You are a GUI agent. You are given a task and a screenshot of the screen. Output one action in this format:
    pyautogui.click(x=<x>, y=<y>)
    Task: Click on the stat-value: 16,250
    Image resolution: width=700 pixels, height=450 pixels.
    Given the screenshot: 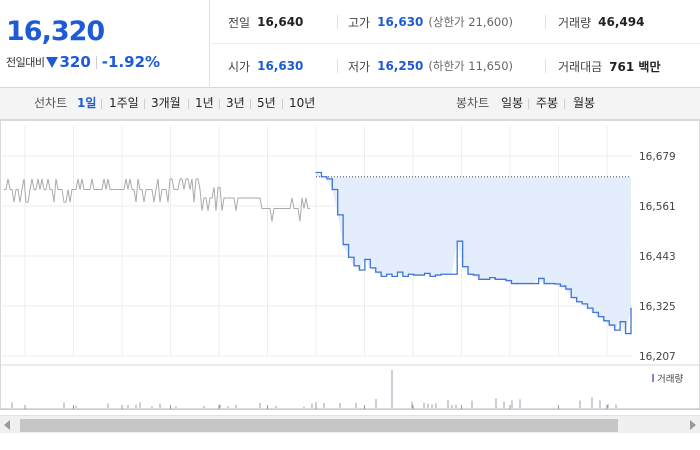 What is the action you would take?
    pyautogui.click(x=400, y=66)
    